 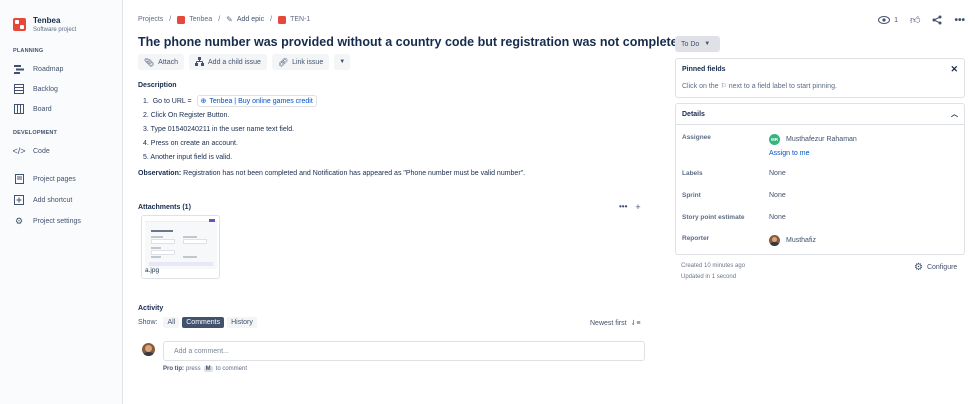 I want to click on add-child-issue-label: Add a child issue, so click(x=234, y=62).